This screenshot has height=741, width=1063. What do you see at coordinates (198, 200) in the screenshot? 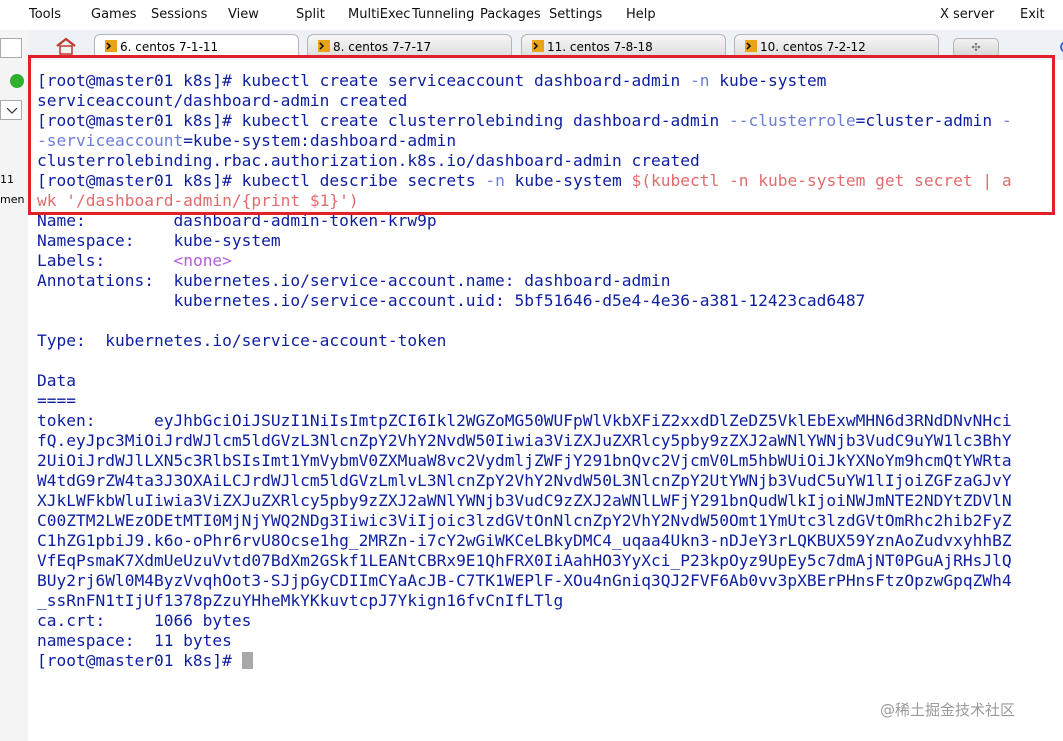
I see `terminal-line: wk '/dashboard-admin/{print $1}')` at bounding box center [198, 200].